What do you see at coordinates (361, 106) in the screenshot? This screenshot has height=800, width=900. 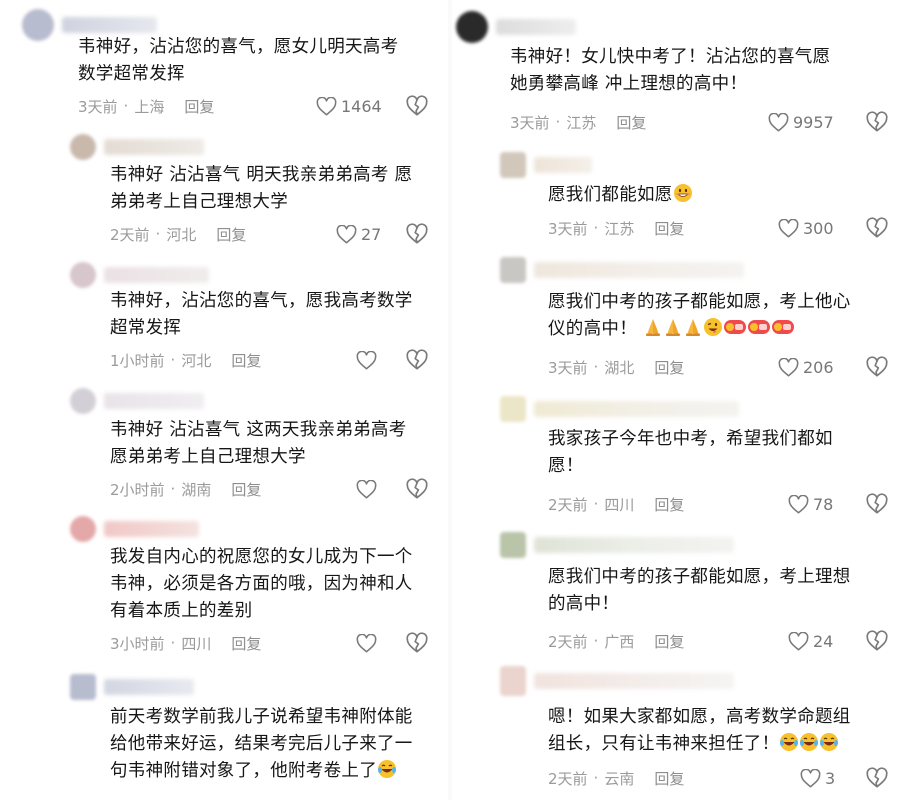 I see `like-count: 1464` at bounding box center [361, 106].